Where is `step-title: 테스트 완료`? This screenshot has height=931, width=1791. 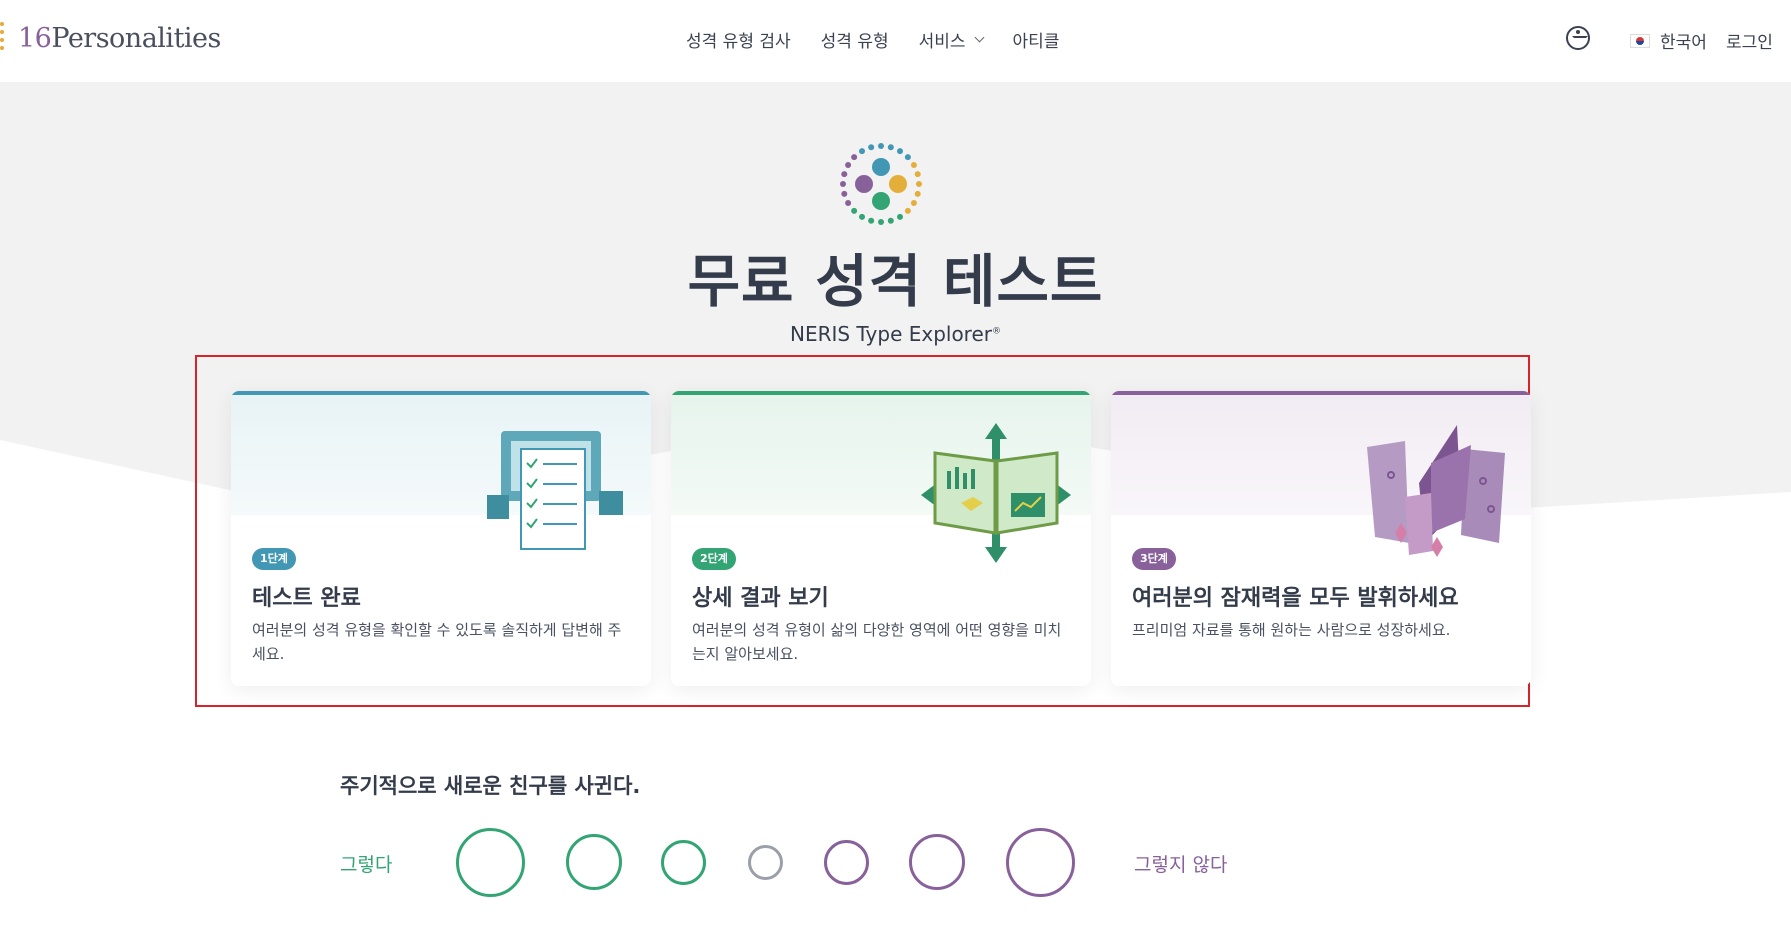
step-title: 테스트 완료 is located at coordinates (306, 598).